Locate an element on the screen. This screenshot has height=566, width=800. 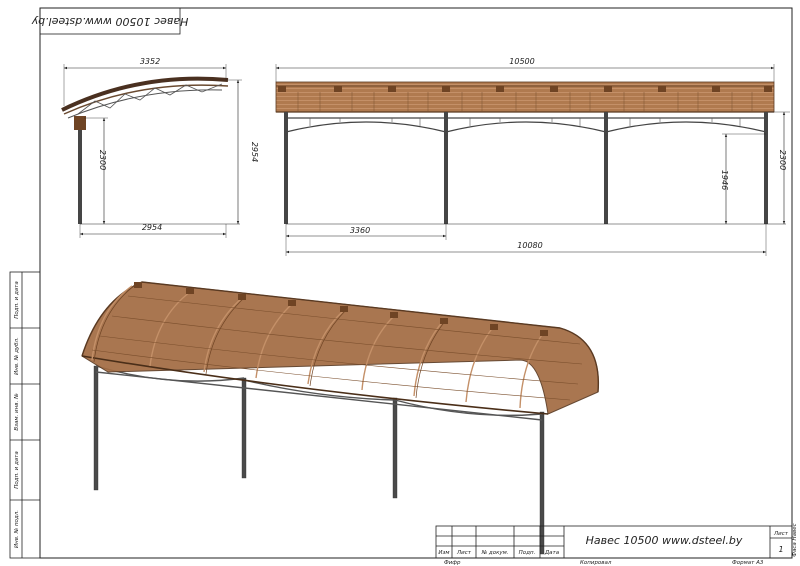
side-stamp-label: Взам. инв. № is located at coordinates (17, 412).